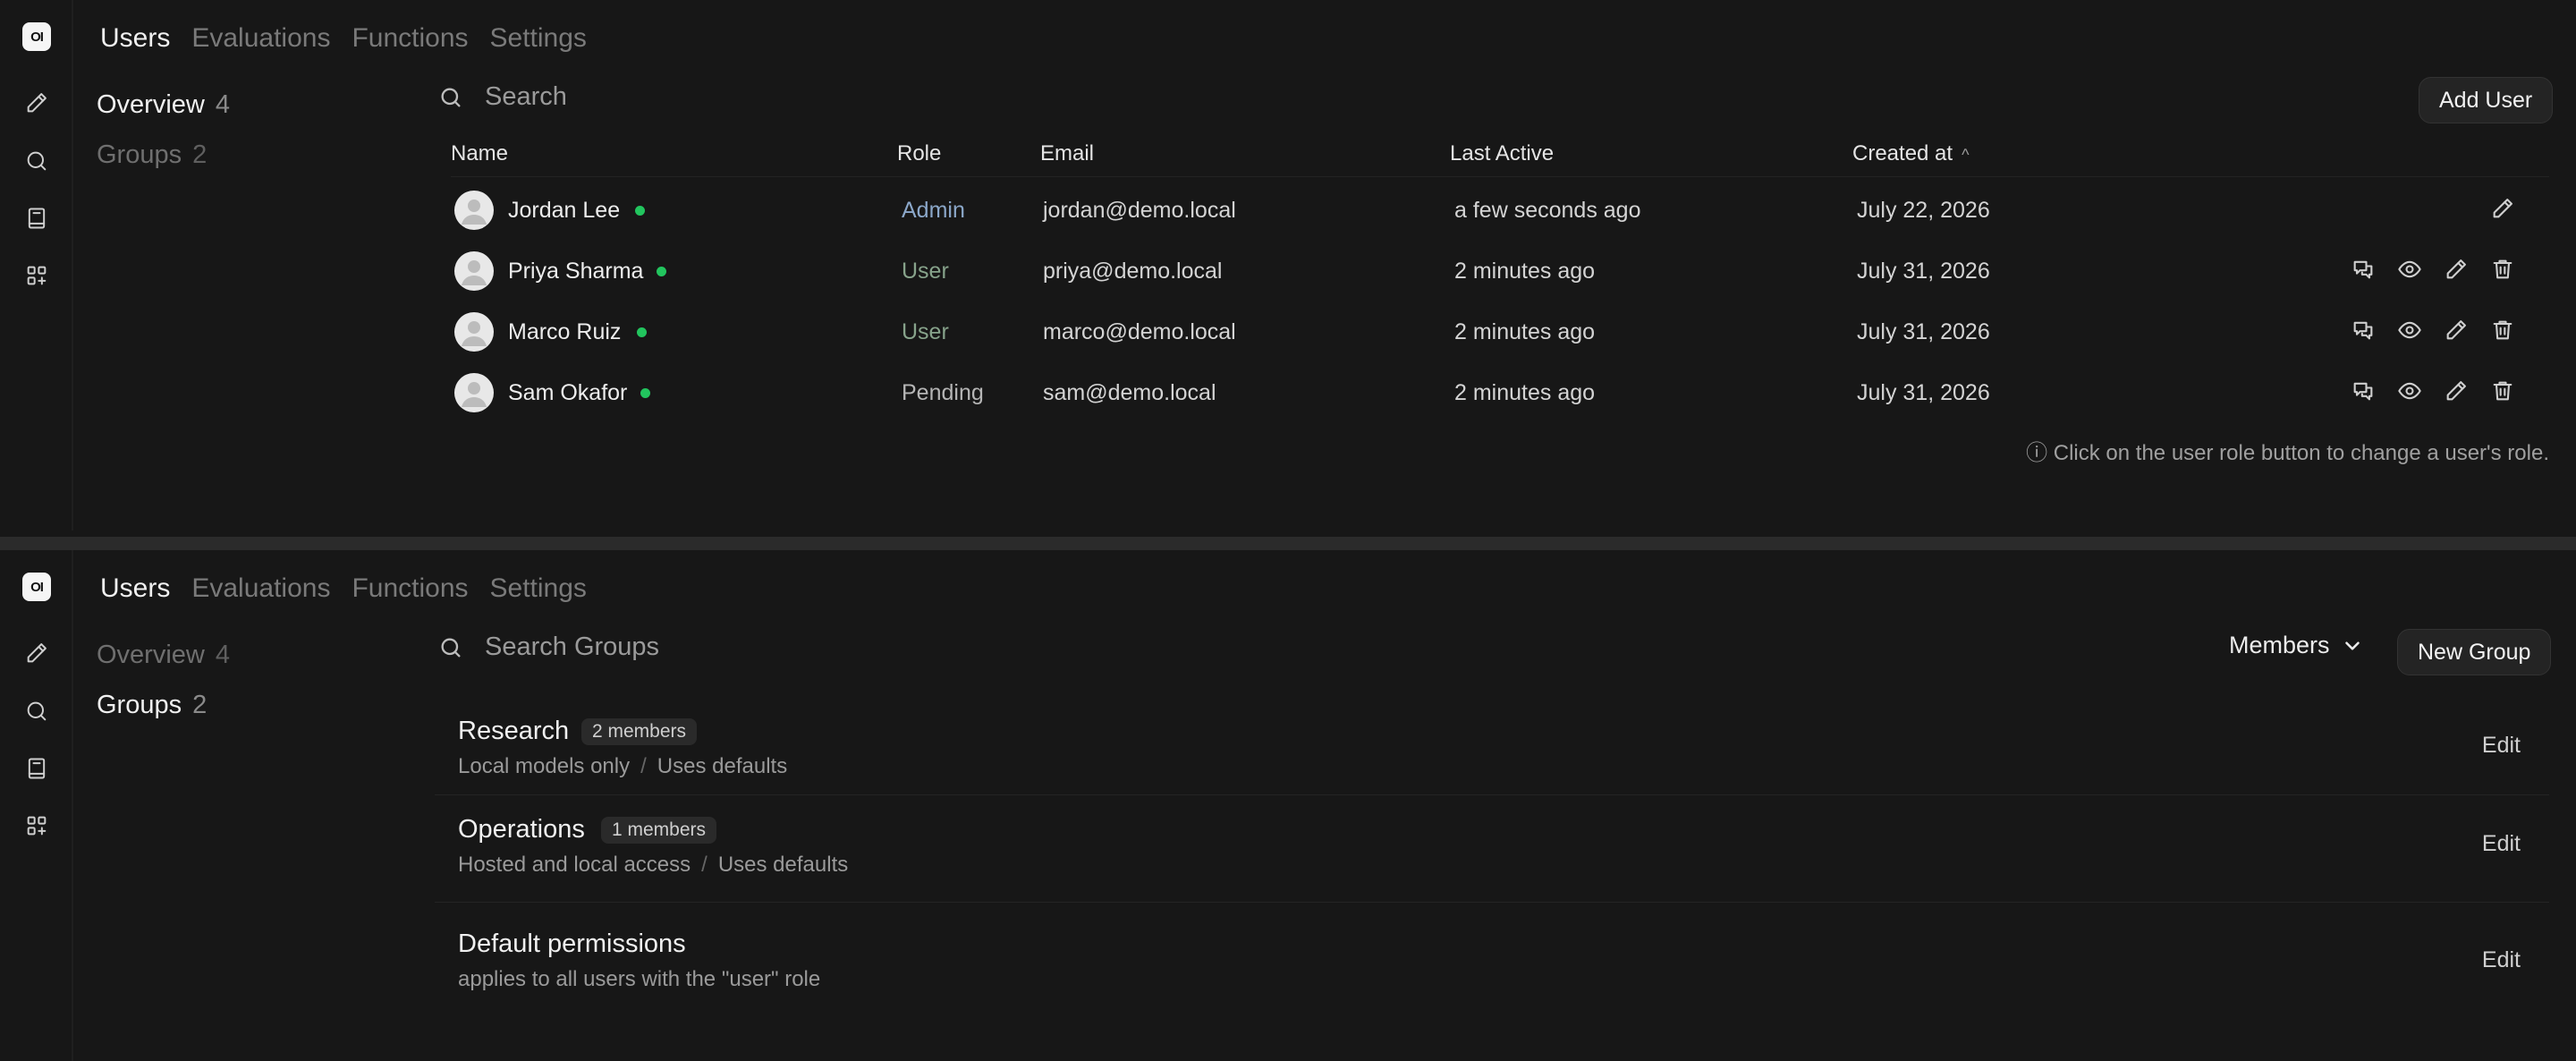 The height and width of the screenshot is (1061, 2576). What do you see at coordinates (653, 865) in the screenshot?
I see `group-description: Hosted and local access / Uses defaults` at bounding box center [653, 865].